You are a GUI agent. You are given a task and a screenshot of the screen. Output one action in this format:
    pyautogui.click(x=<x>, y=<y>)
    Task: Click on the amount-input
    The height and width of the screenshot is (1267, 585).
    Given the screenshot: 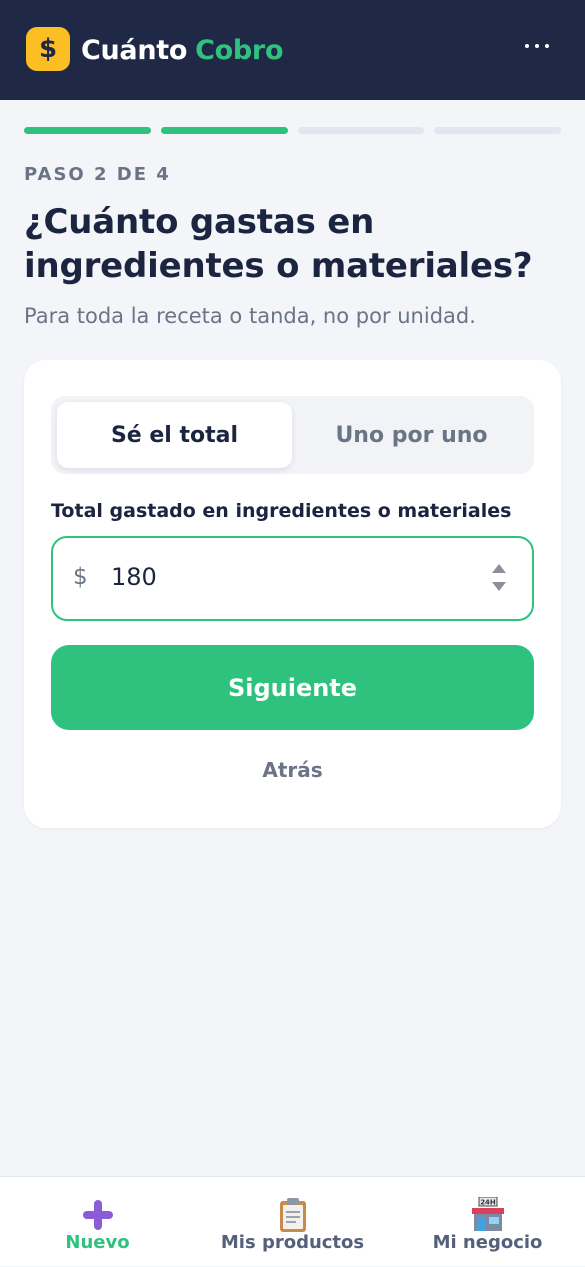 What is the action you would take?
    pyautogui.click(x=291, y=577)
    